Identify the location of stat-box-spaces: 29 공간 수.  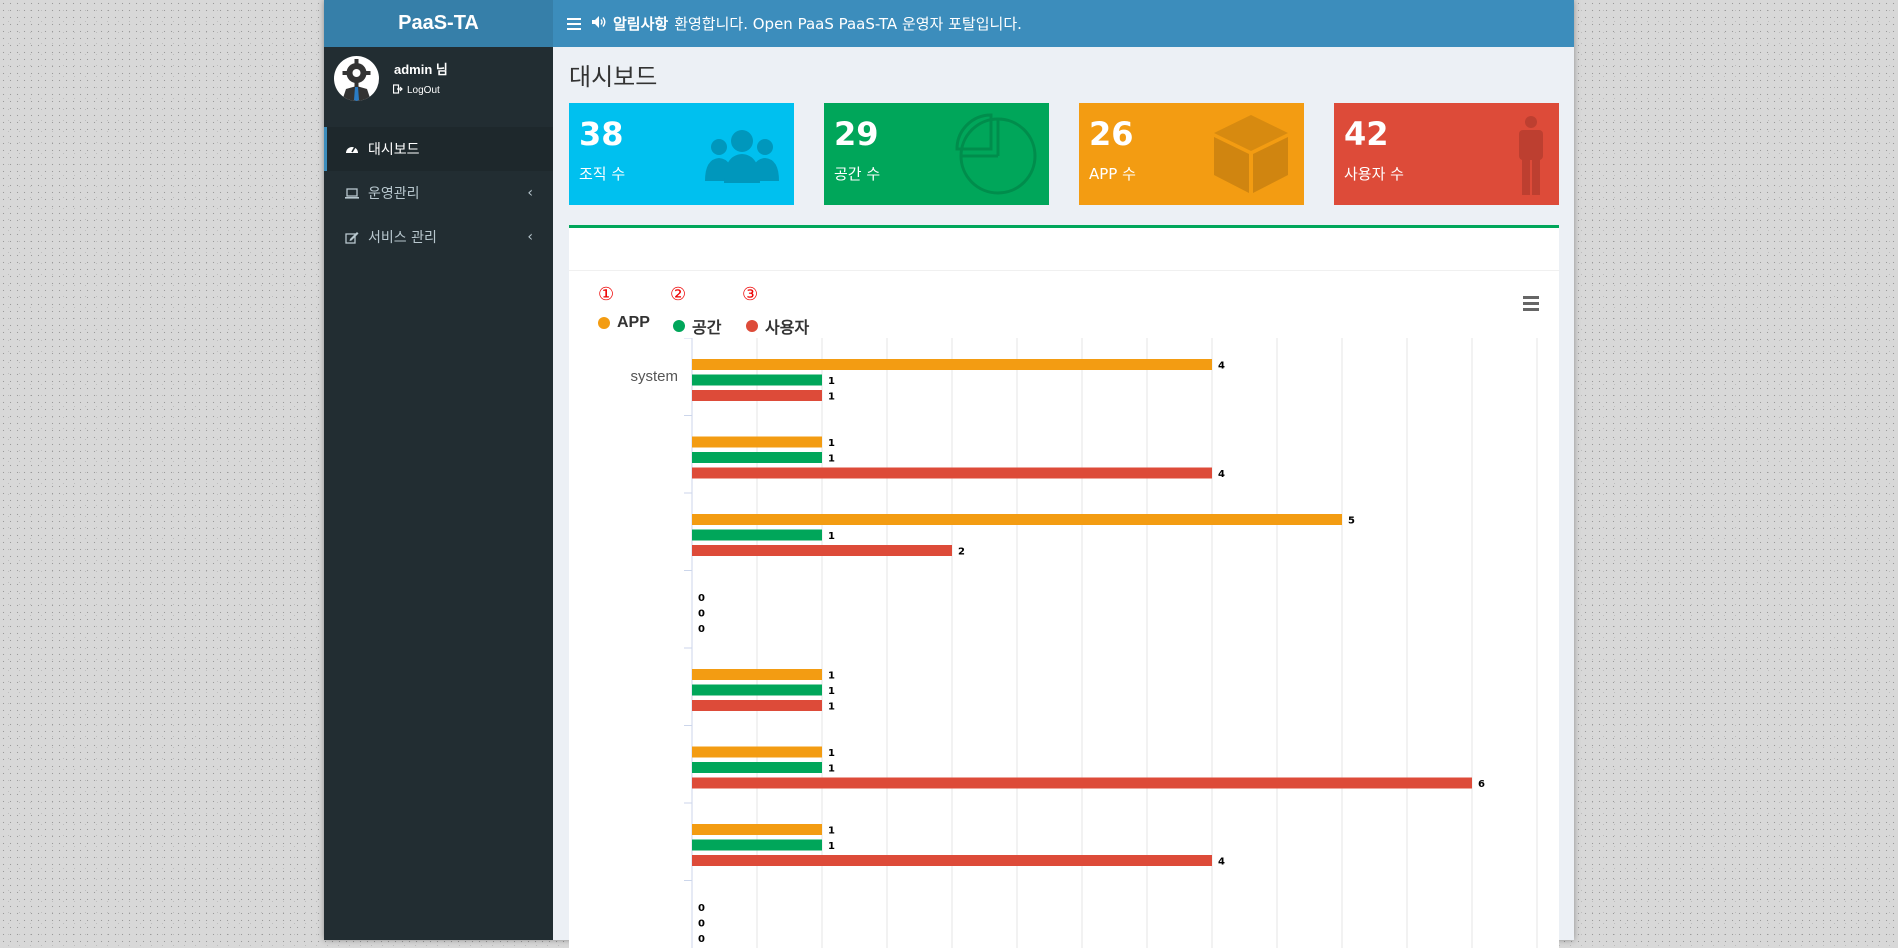
(936, 154).